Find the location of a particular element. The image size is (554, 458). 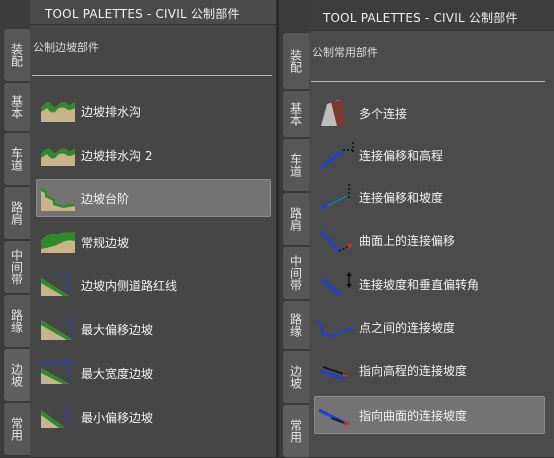

tool-label: 指向高程的连接坡度 is located at coordinates (413, 370).